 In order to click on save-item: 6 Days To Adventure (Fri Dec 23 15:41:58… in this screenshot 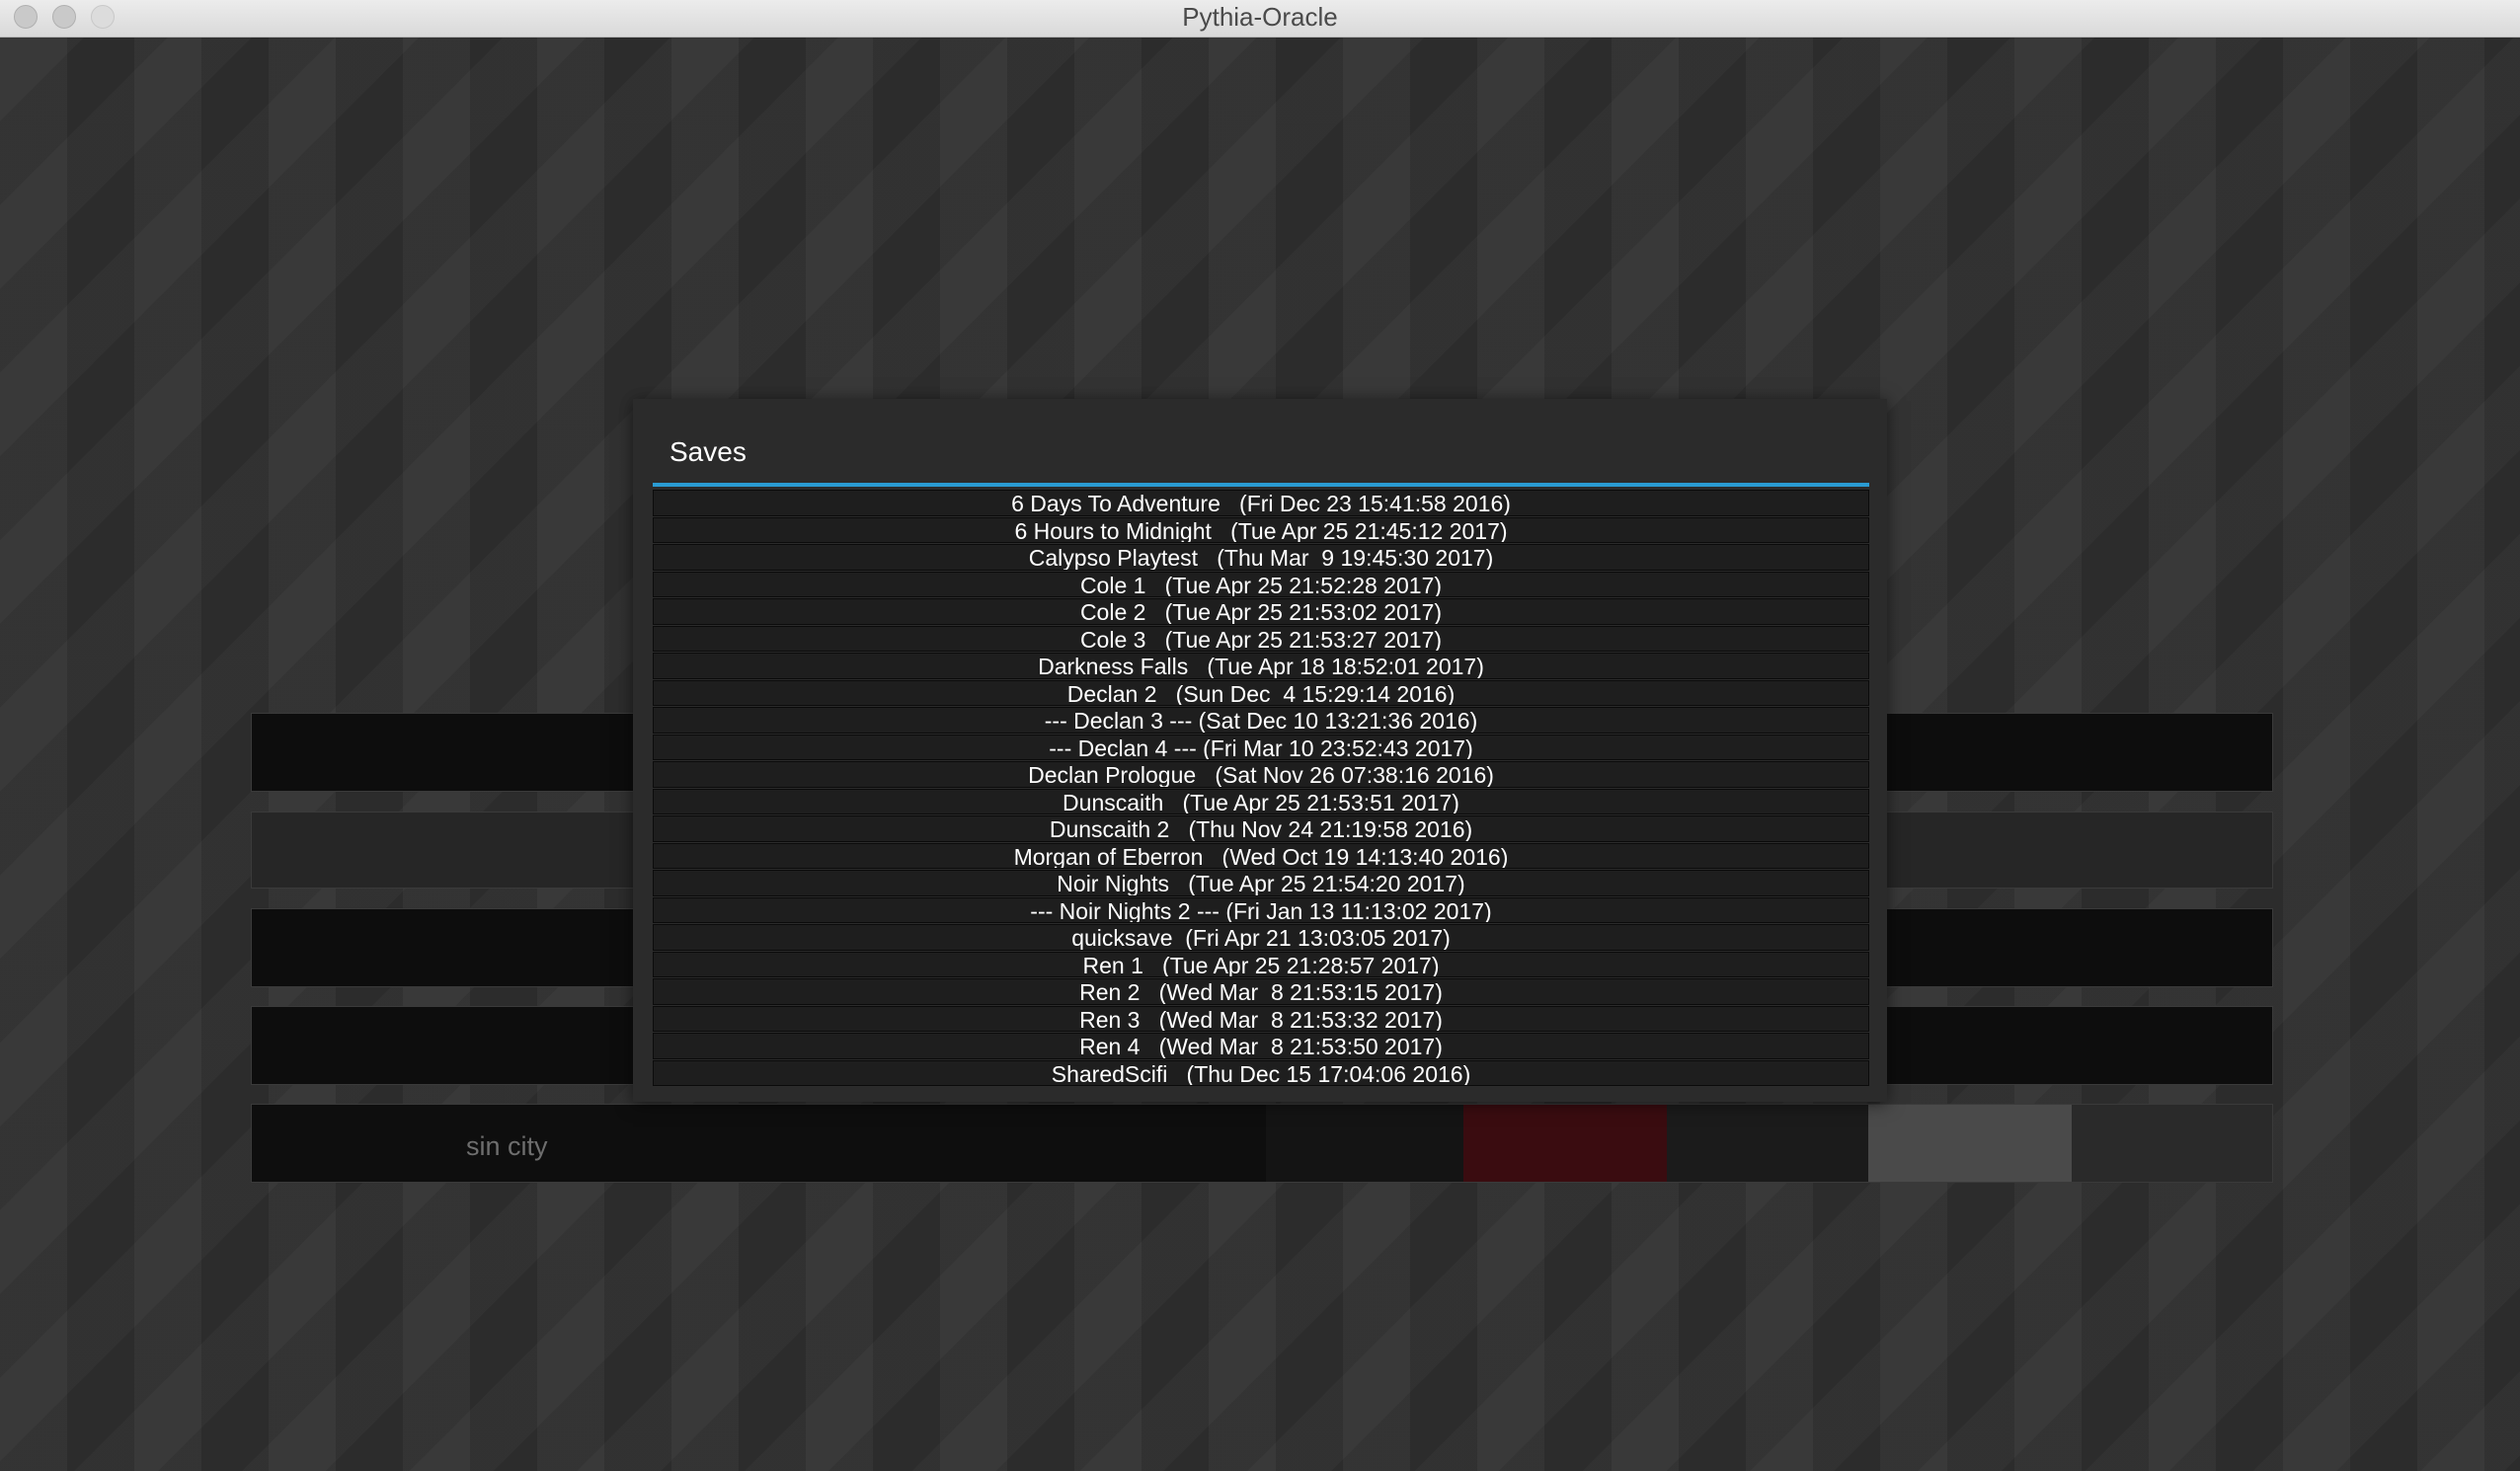, I will do `click(1261, 503)`.